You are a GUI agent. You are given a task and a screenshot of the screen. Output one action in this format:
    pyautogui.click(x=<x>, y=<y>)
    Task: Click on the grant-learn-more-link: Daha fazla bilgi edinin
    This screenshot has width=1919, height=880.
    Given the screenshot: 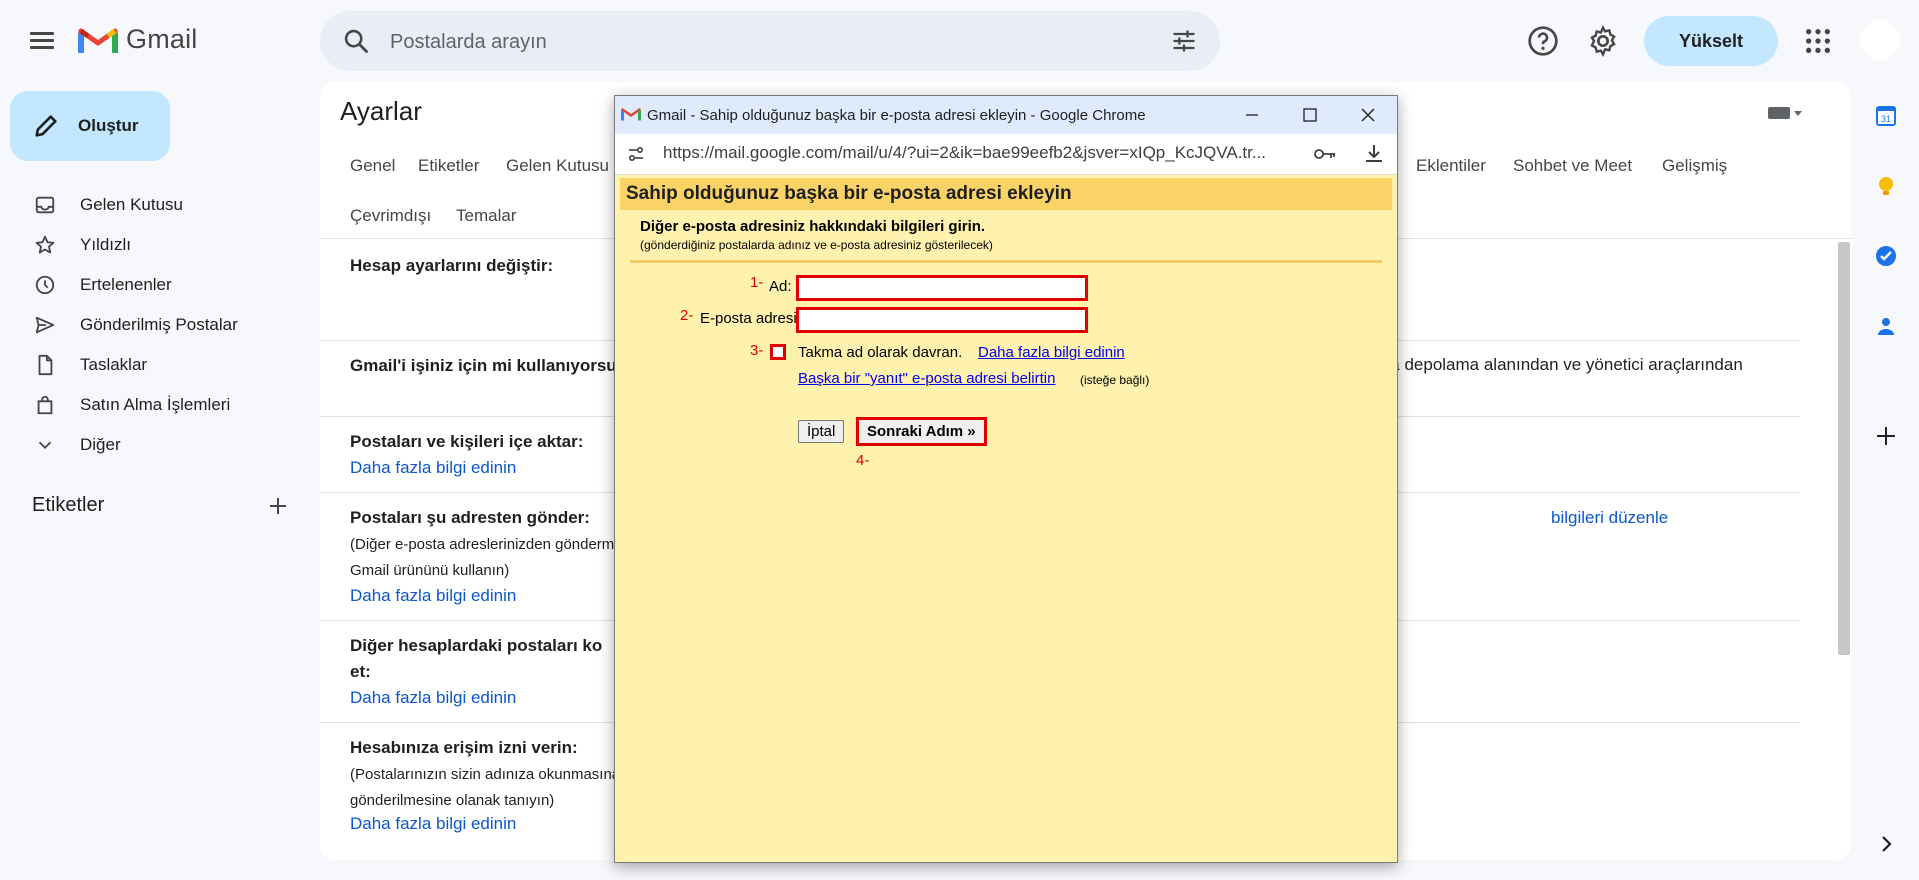 What is the action you would take?
    pyautogui.click(x=433, y=824)
    